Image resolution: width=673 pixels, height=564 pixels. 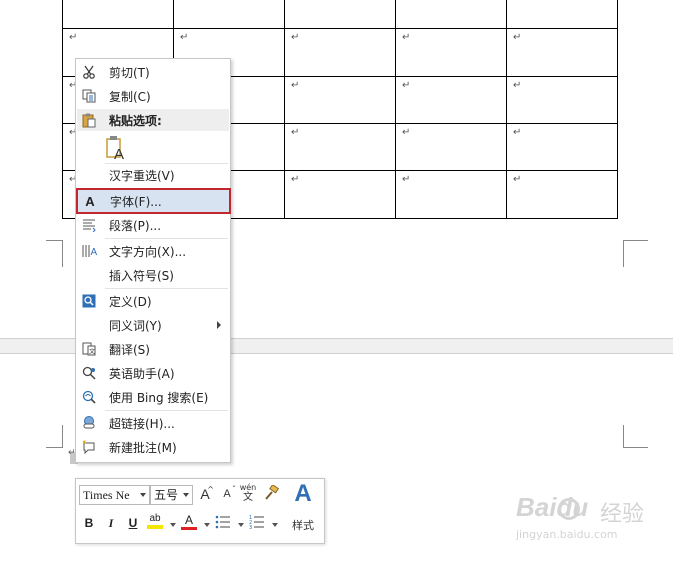 I want to click on menu-item-reconvert: 汉字重选(V), so click(x=153, y=175).